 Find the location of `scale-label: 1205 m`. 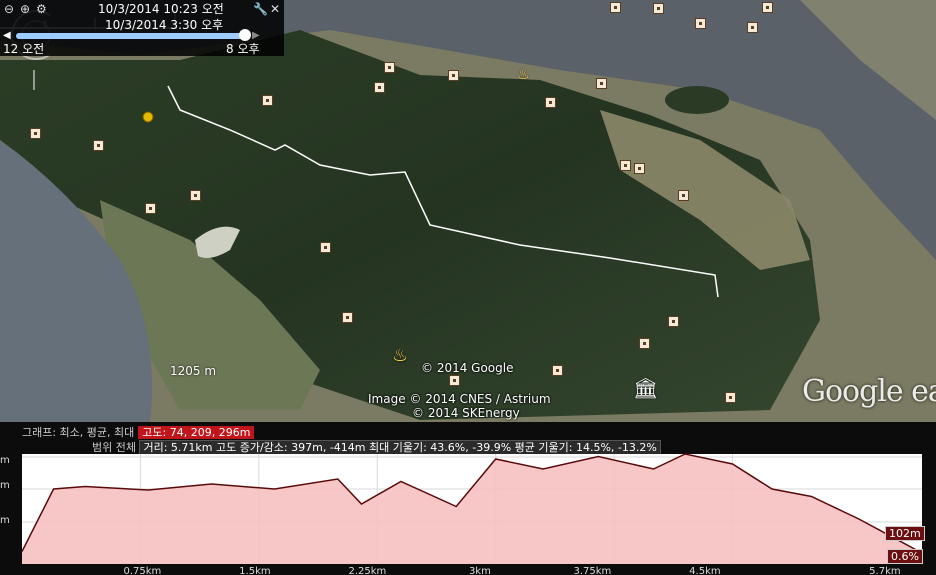

scale-label: 1205 m is located at coordinates (193, 371).